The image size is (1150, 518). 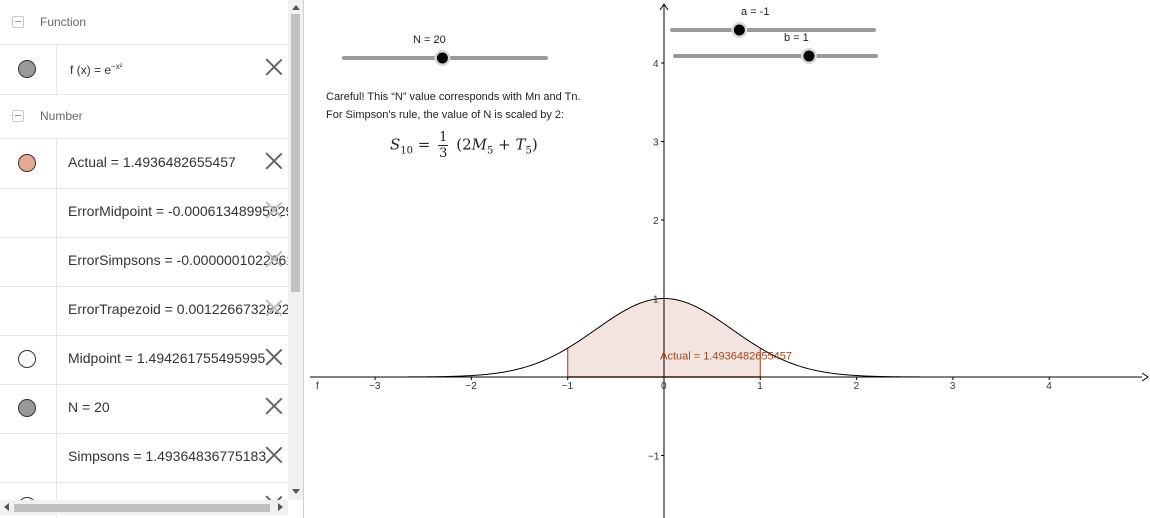 What do you see at coordinates (471, 386) in the screenshot?
I see `x-tick-label: −2` at bounding box center [471, 386].